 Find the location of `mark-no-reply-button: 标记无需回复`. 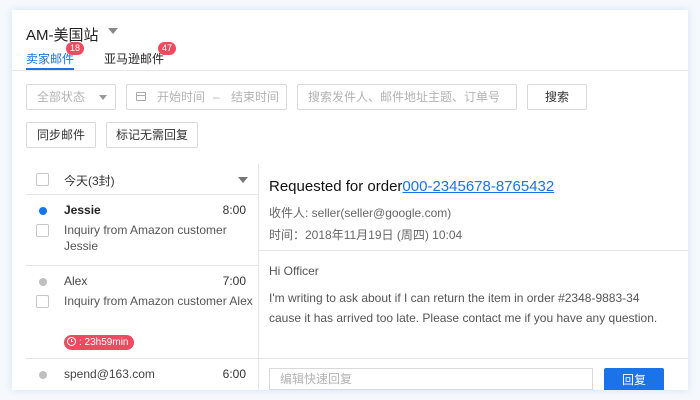

mark-no-reply-button: 标记无需回复 is located at coordinates (152, 135).